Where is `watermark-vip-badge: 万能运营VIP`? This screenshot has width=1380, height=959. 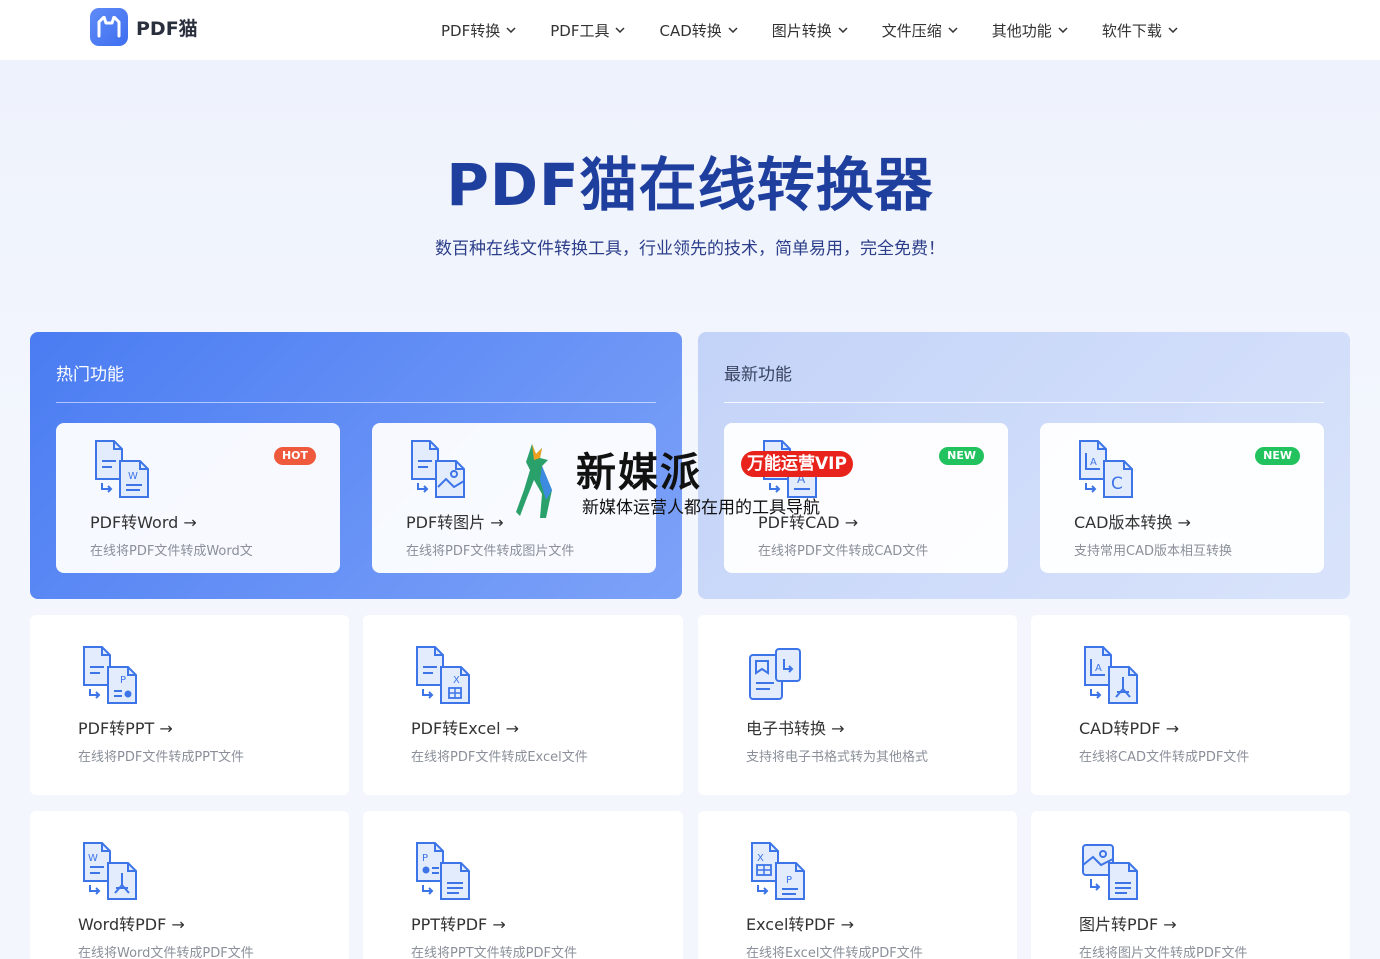
watermark-vip-badge: 万能运营VIP is located at coordinates (797, 464).